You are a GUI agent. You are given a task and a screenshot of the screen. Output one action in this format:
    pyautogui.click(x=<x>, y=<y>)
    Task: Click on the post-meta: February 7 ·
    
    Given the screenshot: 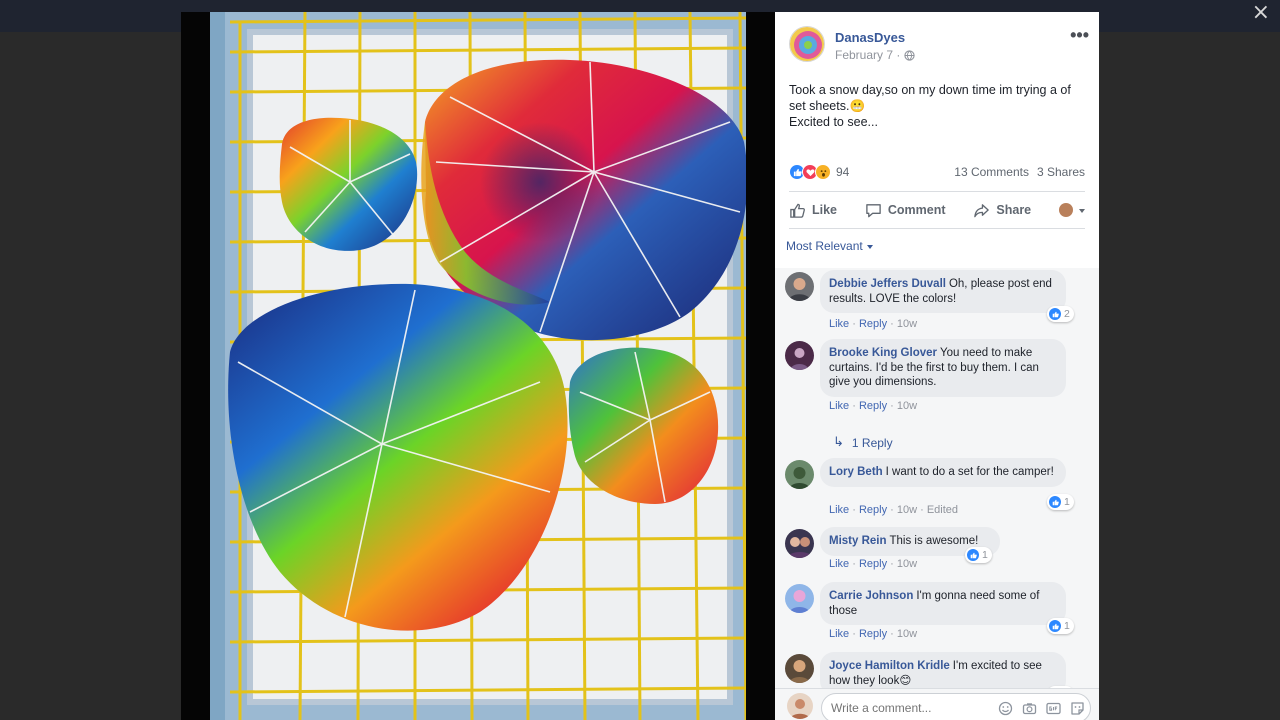 What is the action you would take?
    pyautogui.click(x=875, y=55)
    